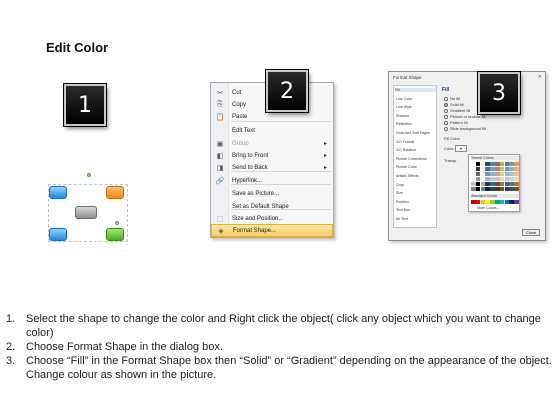  I want to click on nav-item-crop: Crop, so click(400, 185).